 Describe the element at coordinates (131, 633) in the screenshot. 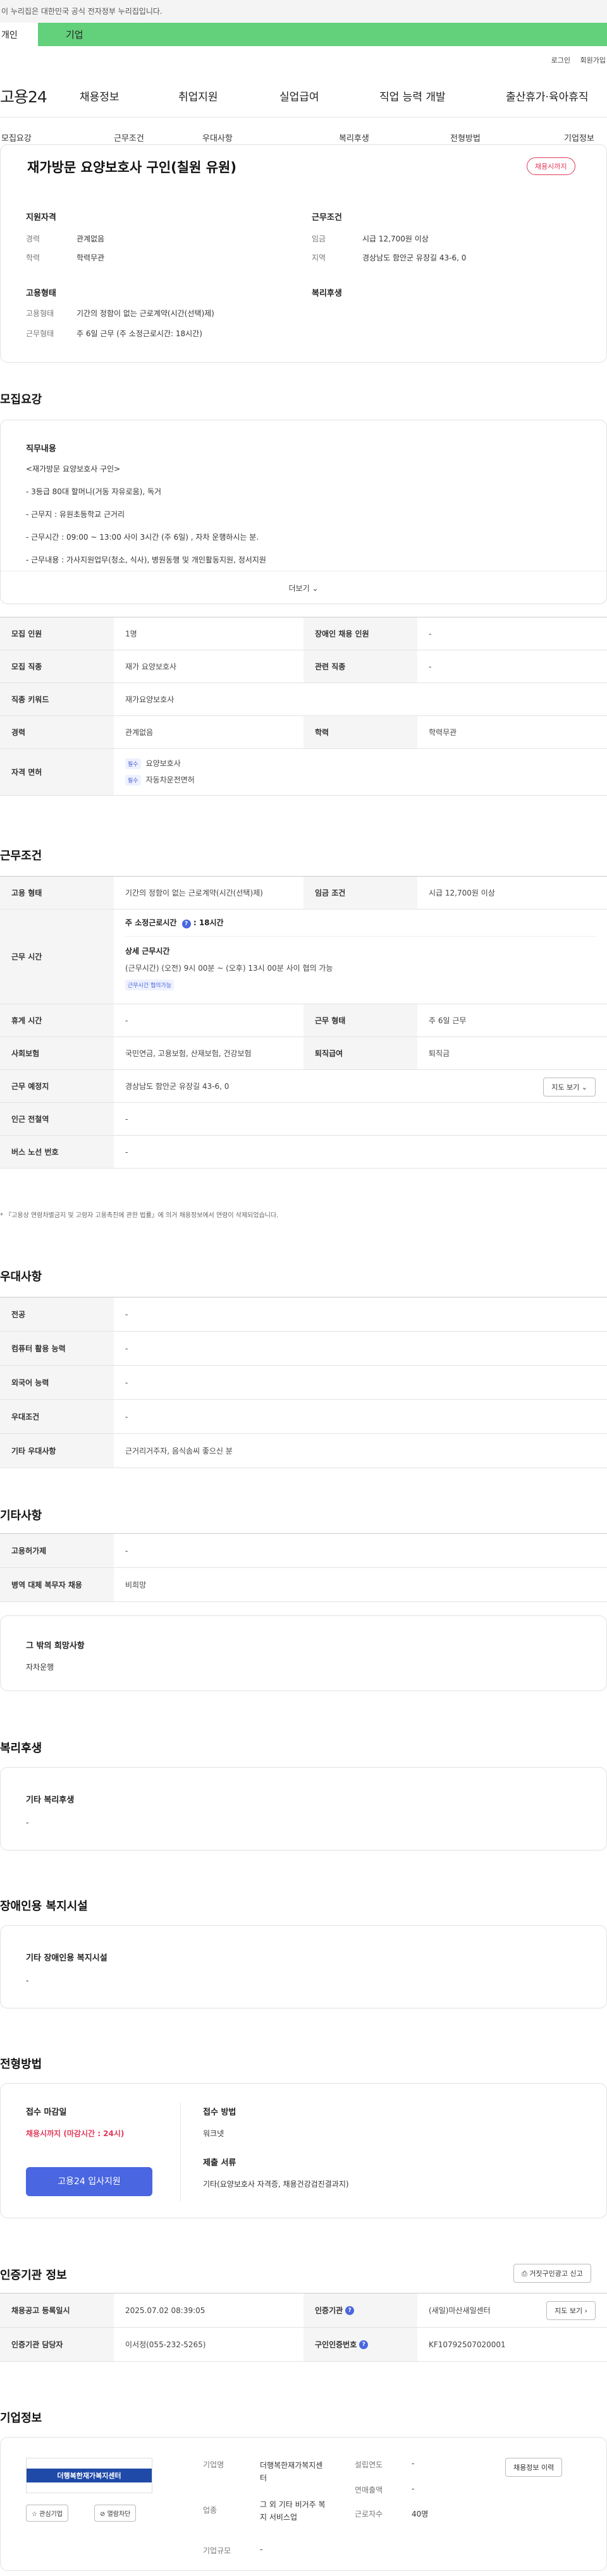

I see `td: 1명` at that location.